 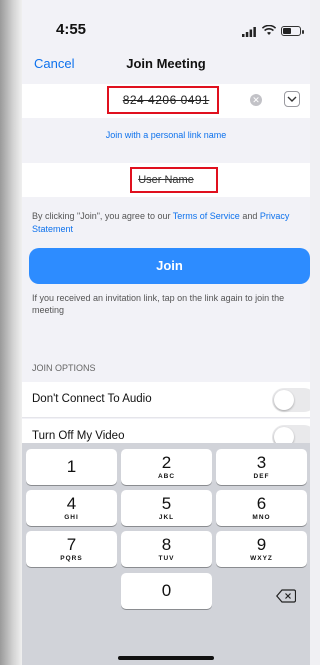 I want to click on signal-icon, so click(x=249, y=32).